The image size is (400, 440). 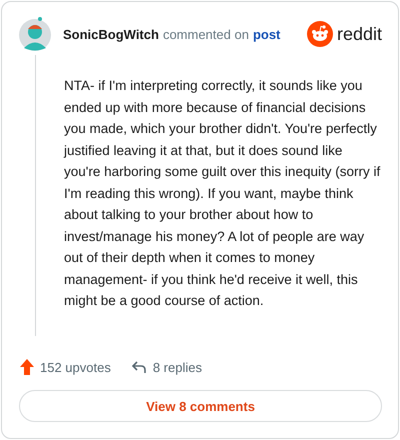 I want to click on post-link: post, so click(x=266, y=34).